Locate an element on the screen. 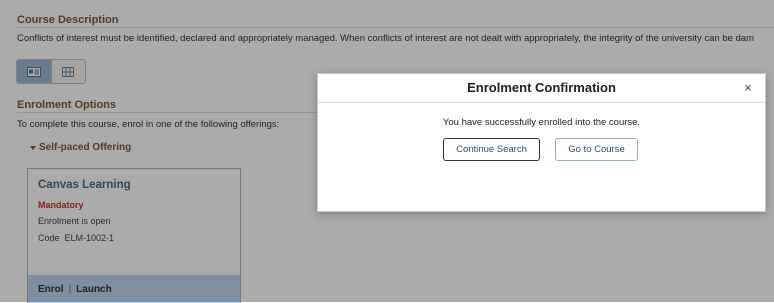 This screenshot has height=303, width=774. go-to-course-button: Go to Course is located at coordinates (596, 149).